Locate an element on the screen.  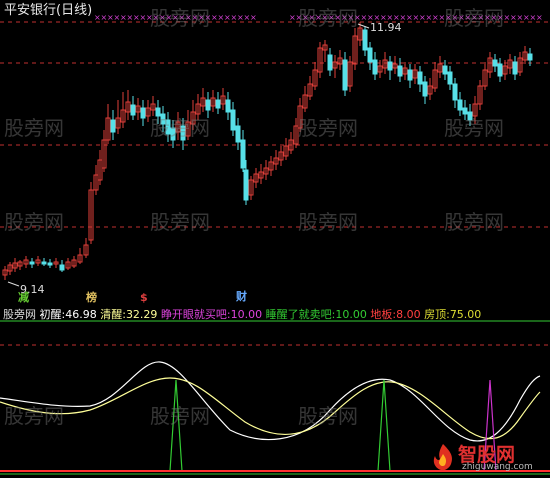
low-price-arrow is located at coordinates (13, 284).